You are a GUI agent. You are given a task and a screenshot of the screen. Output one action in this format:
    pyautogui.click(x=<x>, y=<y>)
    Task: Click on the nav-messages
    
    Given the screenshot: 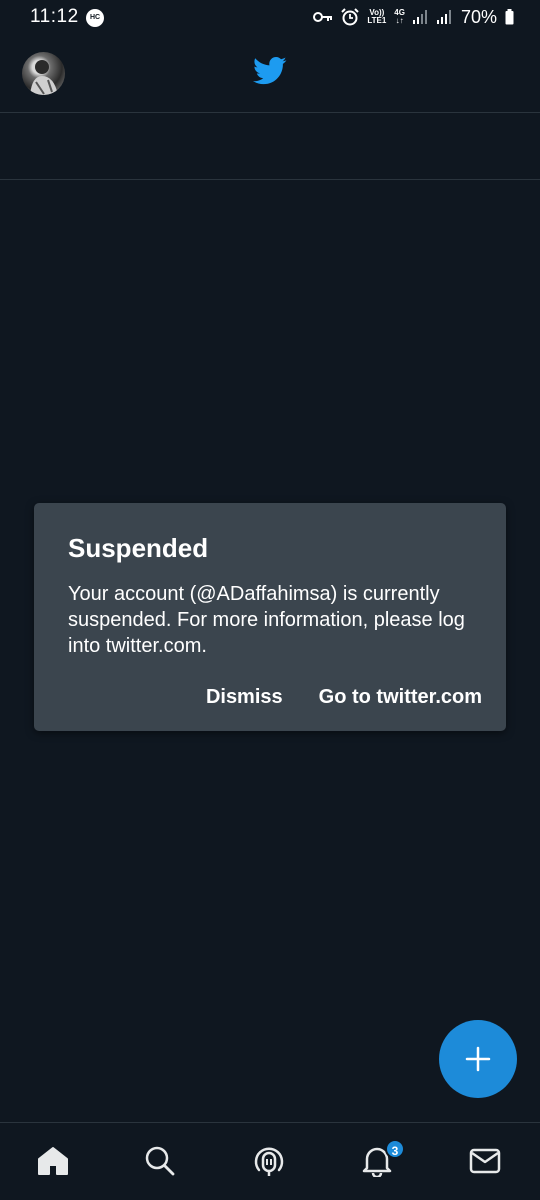 What is the action you would take?
    pyautogui.click(x=485, y=1161)
    